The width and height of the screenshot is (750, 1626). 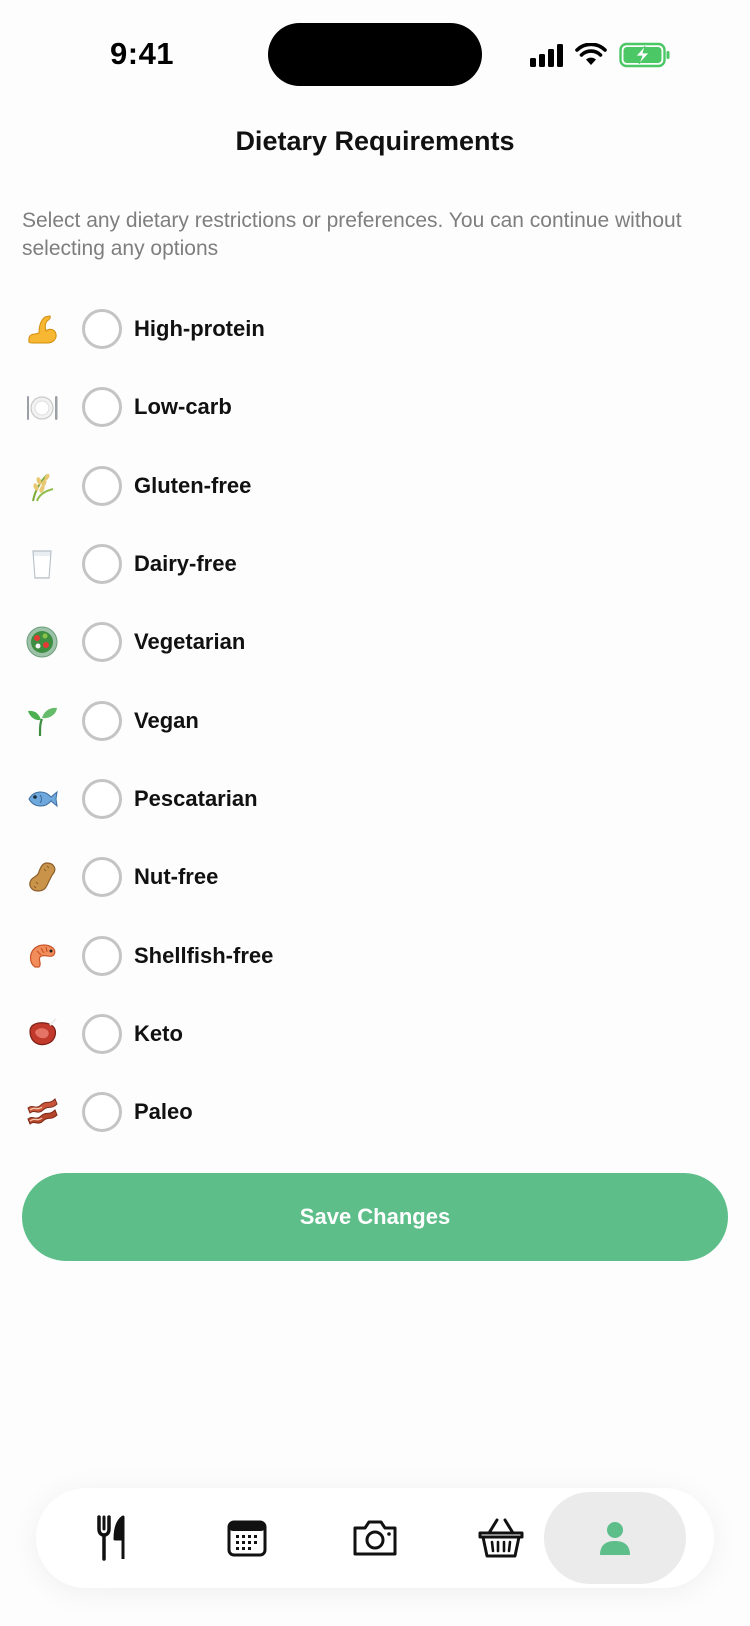 I want to click on option-paleo: Paleo, so click(x=375, y=1112).